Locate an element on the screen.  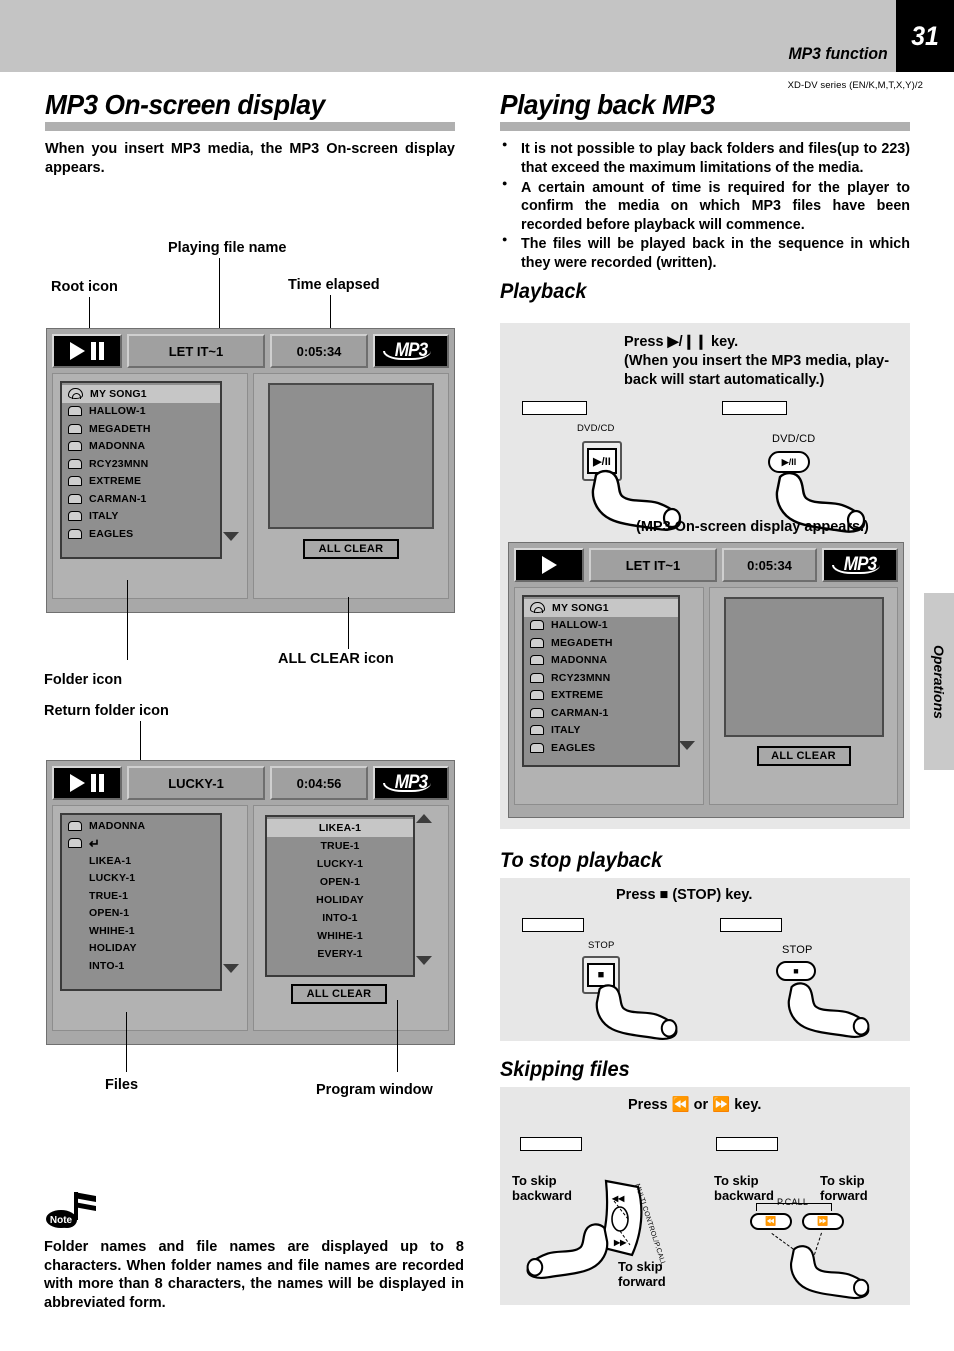
right-section-rule is located at coordinates (705, 127).